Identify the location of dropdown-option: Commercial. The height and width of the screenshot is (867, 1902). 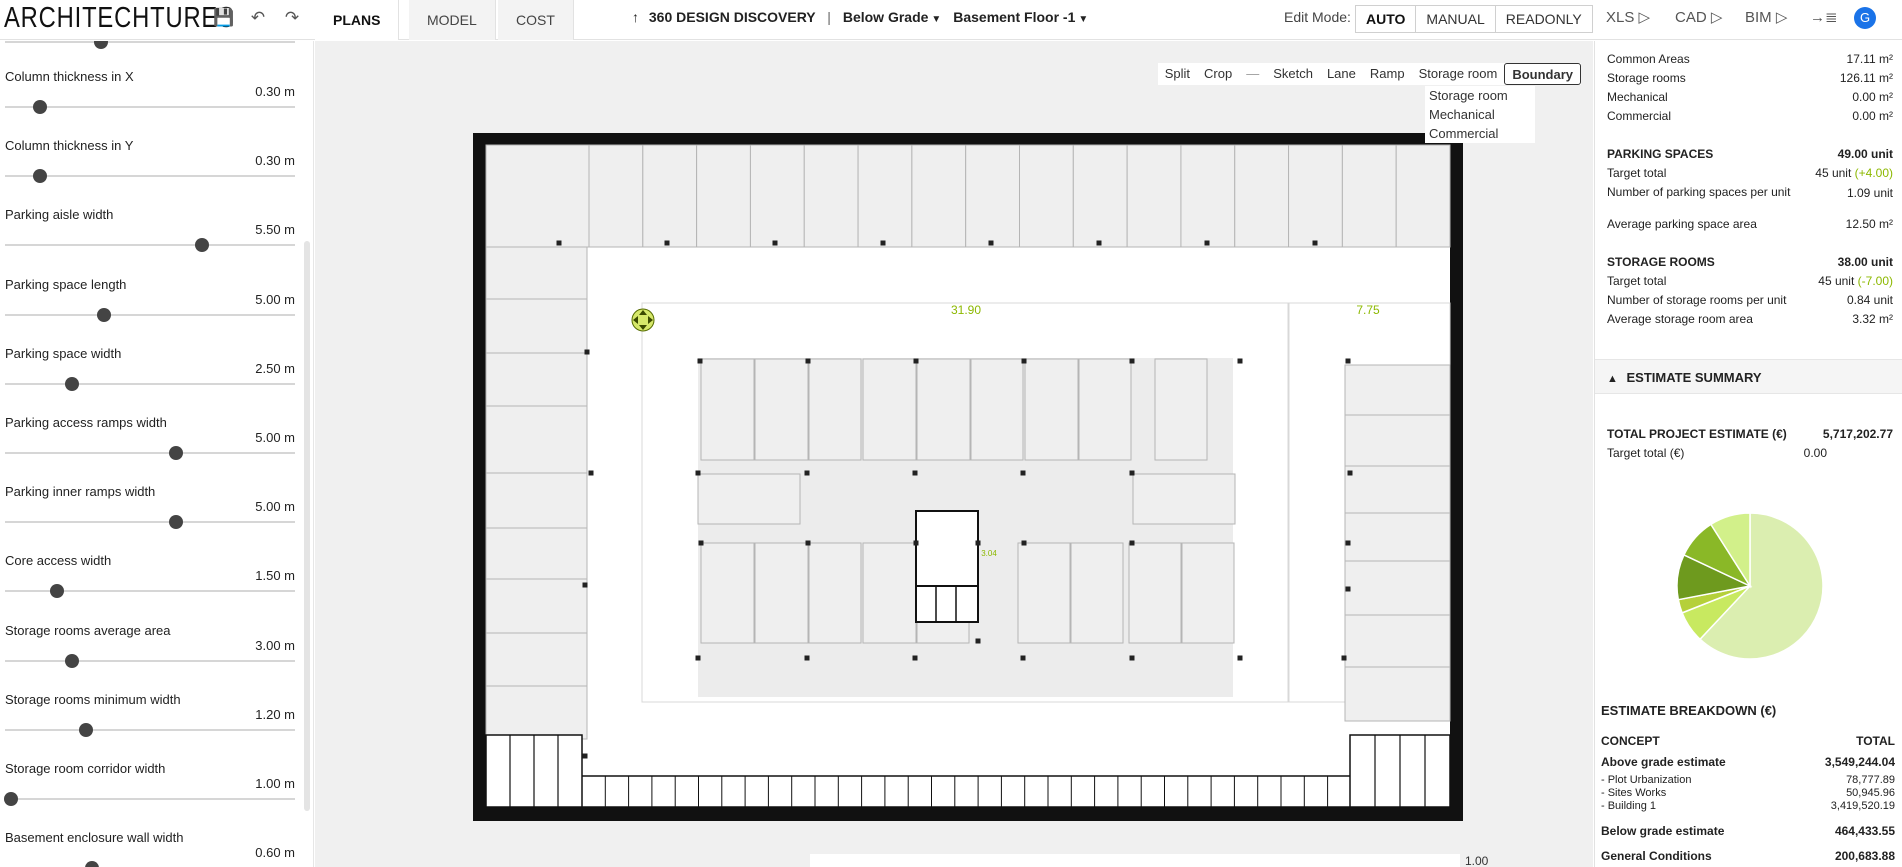
(1480, 133).